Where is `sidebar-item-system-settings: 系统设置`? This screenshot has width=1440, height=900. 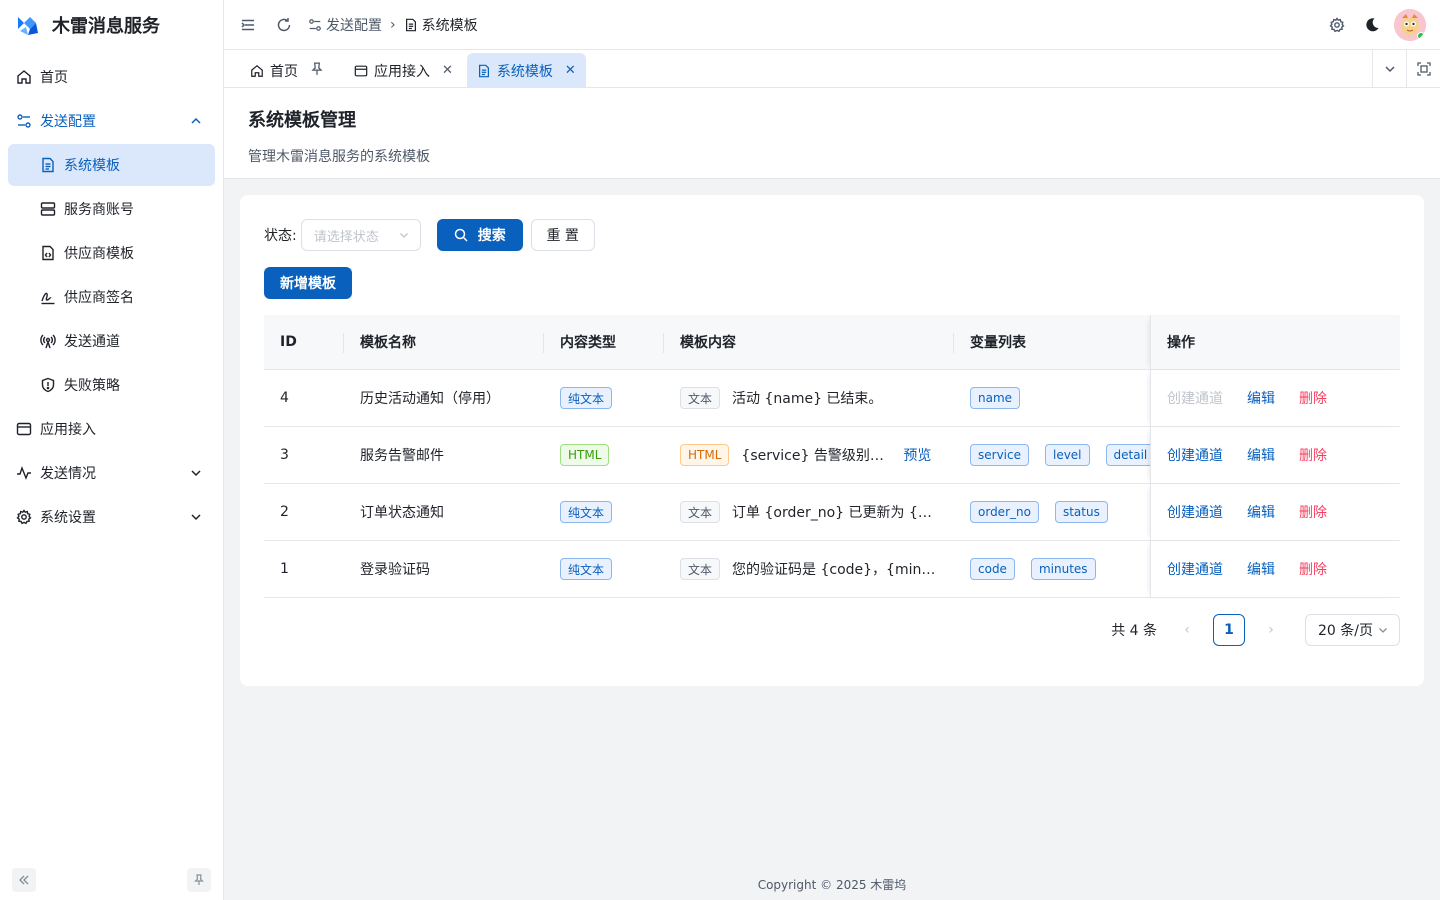 sidebar-item-system-settings: 系统设置 is located at coordinates (111, 517).